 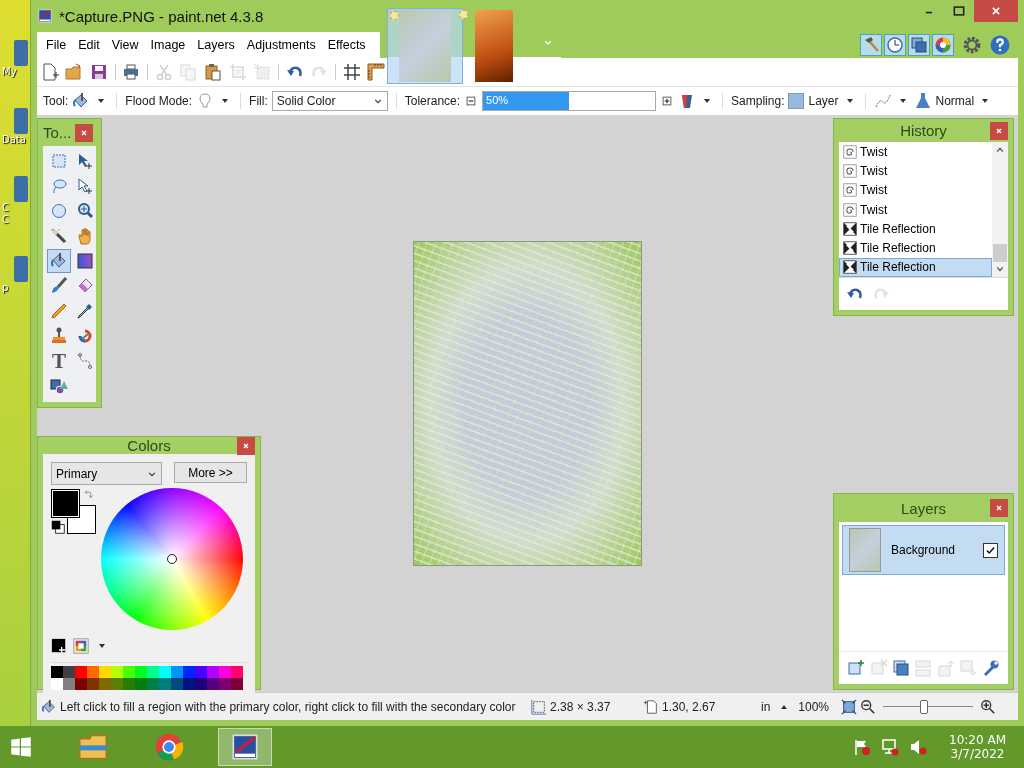 What do you see at coordinates (159, 101) in the screenshot?
I see `flood-mode-label: Flood Mode:` at bounding box center [159, 101].